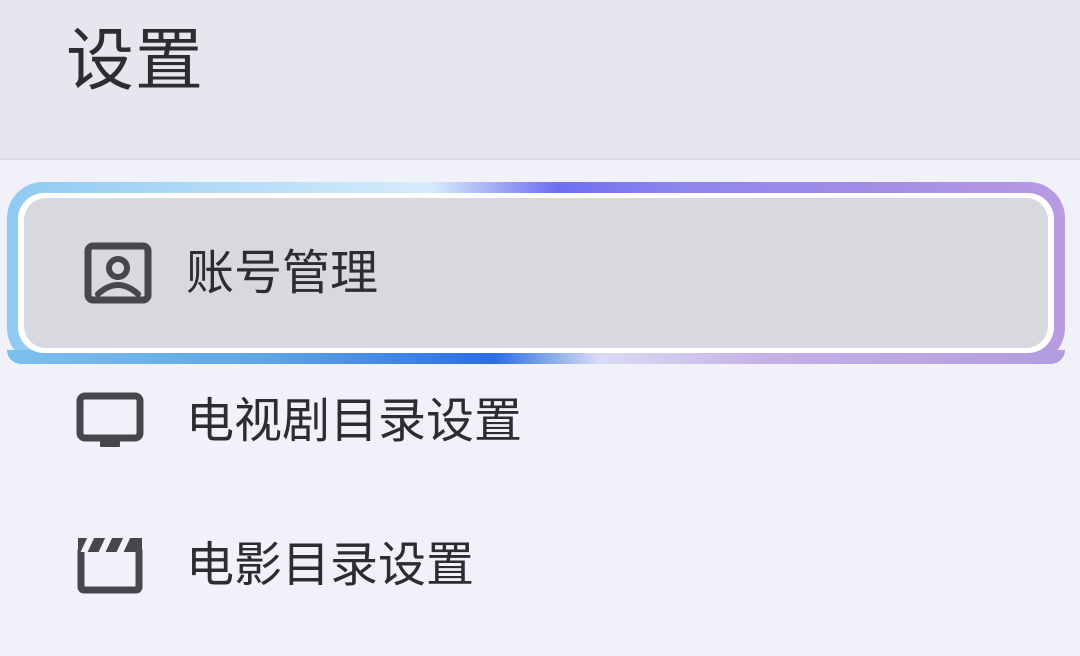  I want to click on menu-item-label: 账号管理, so click(282, 273).